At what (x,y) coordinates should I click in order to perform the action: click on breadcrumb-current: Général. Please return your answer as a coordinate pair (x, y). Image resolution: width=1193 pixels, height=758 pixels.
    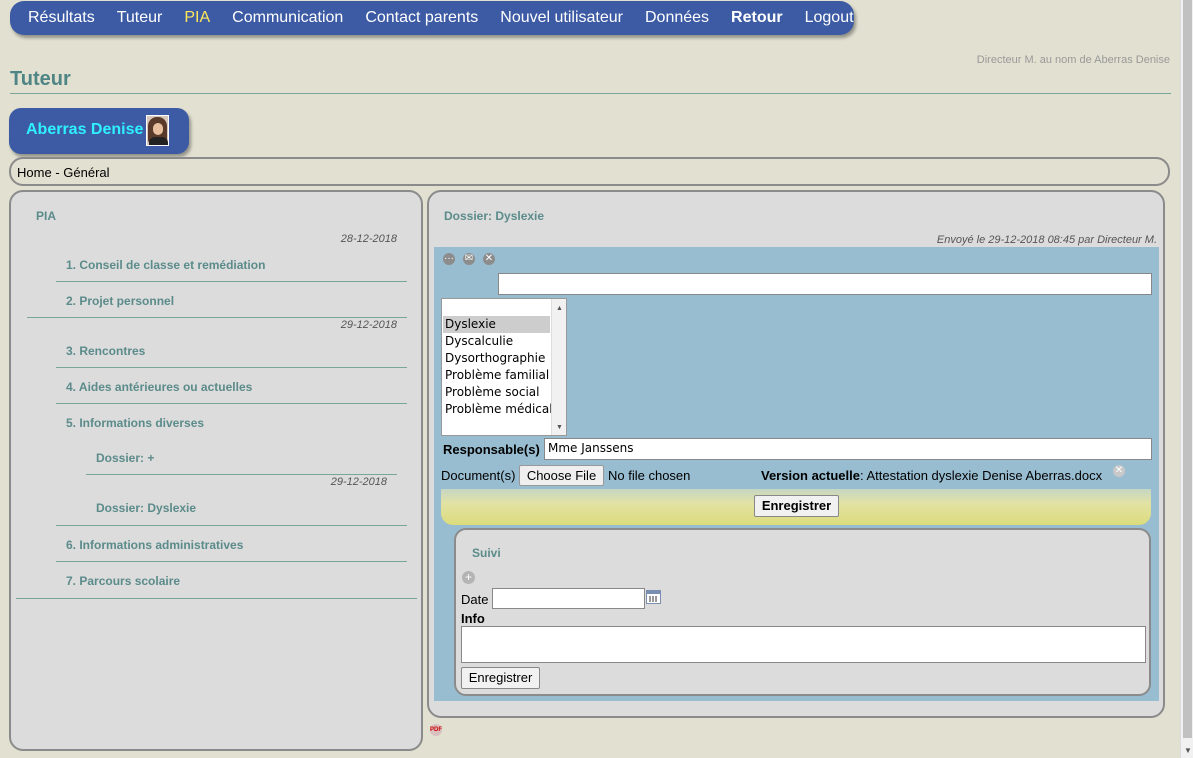
    Looking at the image, I should click on (86, 172).